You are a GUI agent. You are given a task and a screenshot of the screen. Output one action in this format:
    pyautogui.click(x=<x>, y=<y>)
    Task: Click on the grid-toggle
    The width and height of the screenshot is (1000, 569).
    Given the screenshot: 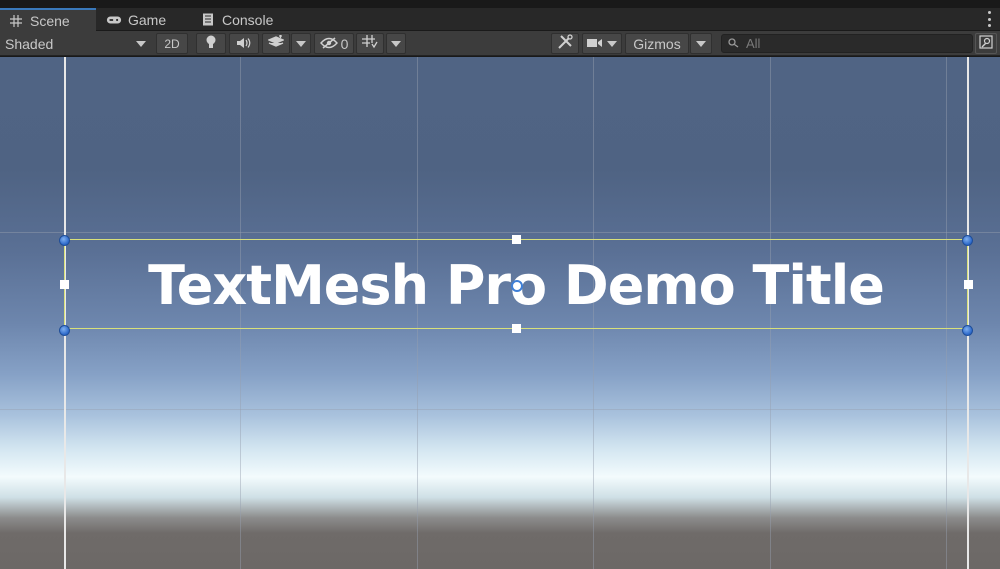 What is the action you would take?
    pyautogui.click(x=370, y=43)
    